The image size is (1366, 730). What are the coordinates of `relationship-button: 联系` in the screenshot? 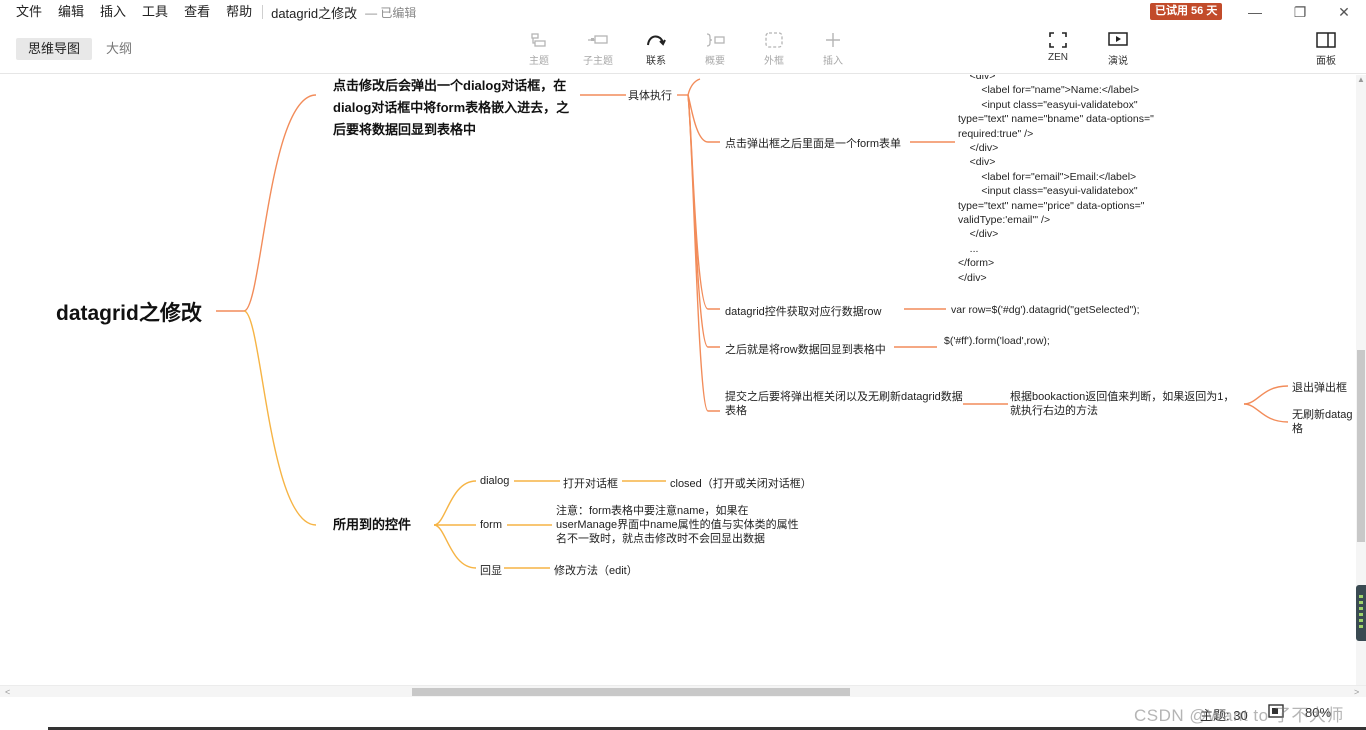 It's located at (656, 50).